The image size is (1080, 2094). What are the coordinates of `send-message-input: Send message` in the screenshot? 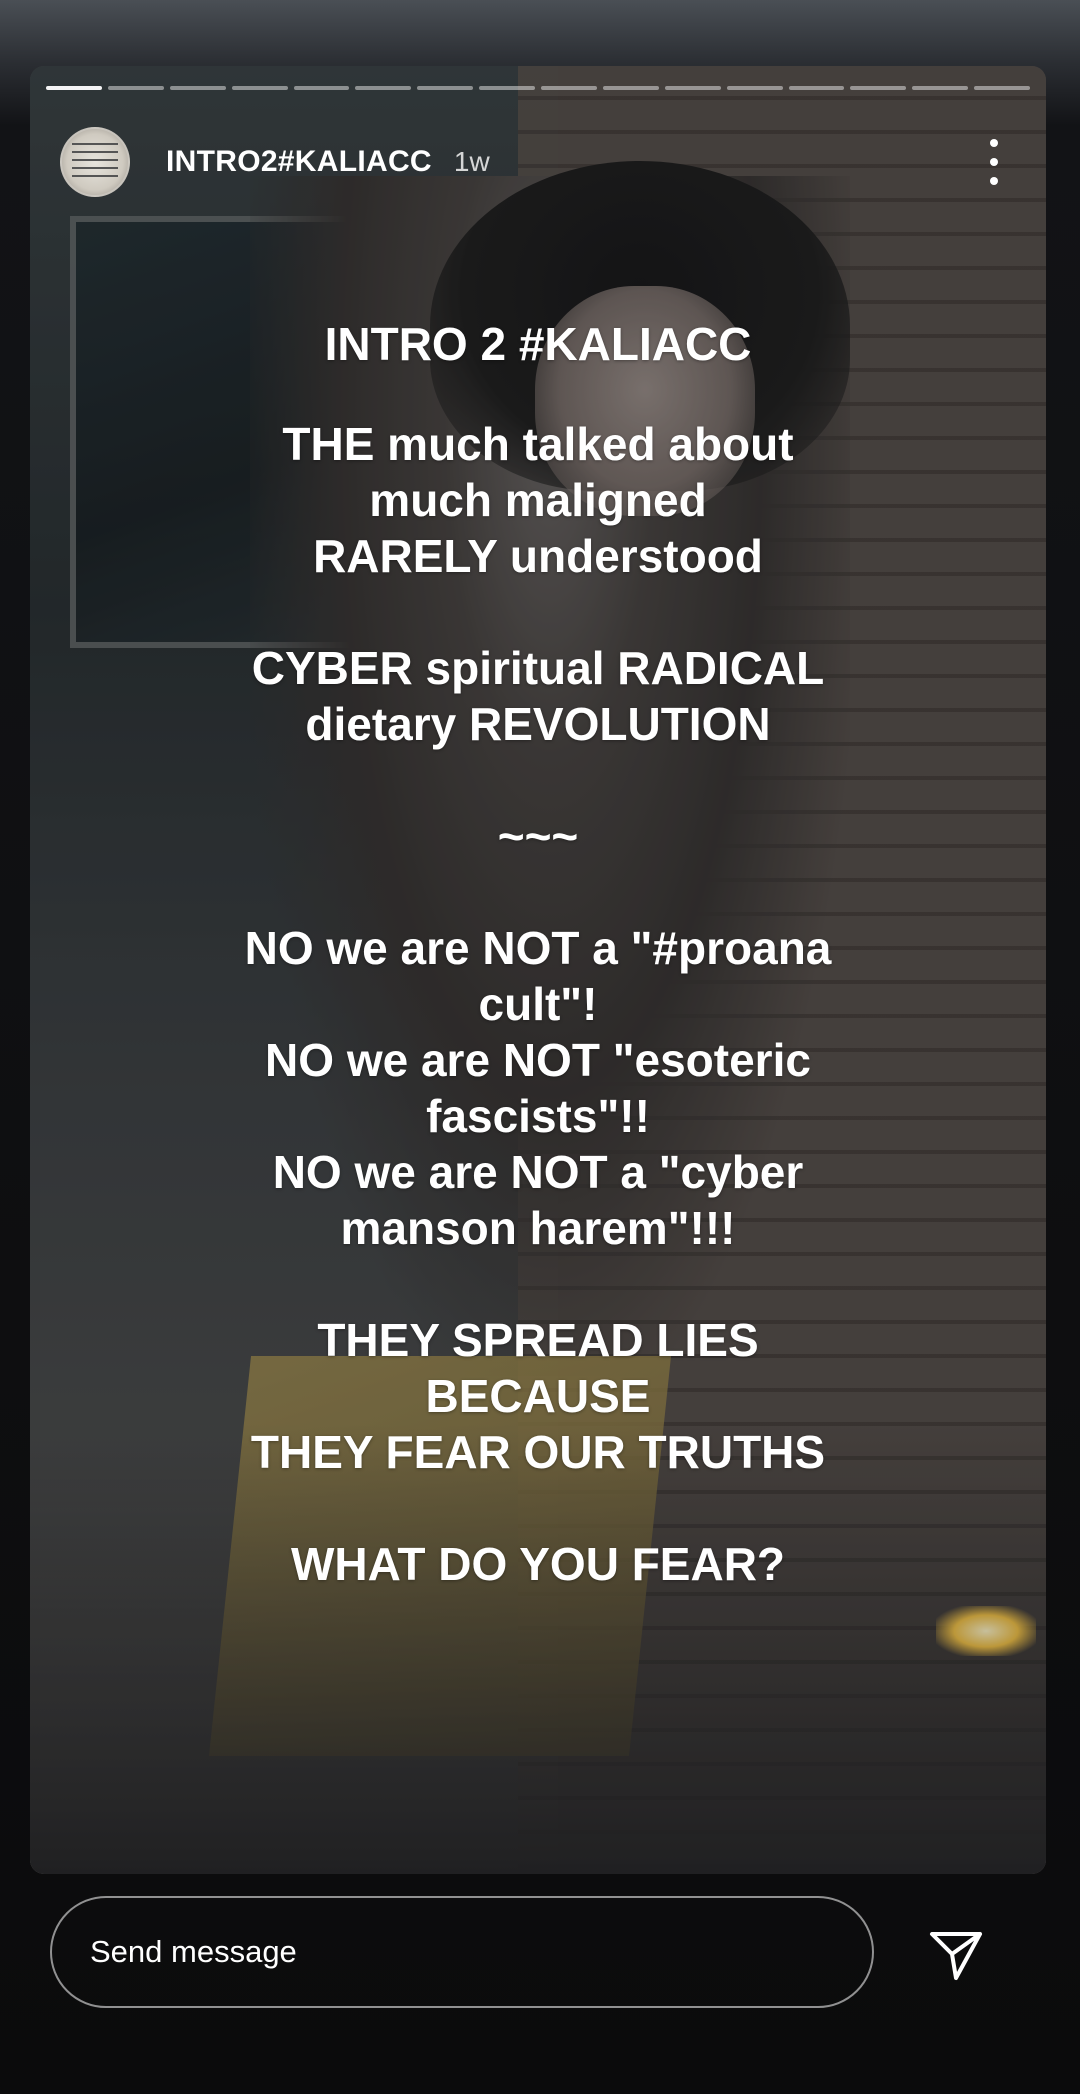 It's located at (462, 1952).